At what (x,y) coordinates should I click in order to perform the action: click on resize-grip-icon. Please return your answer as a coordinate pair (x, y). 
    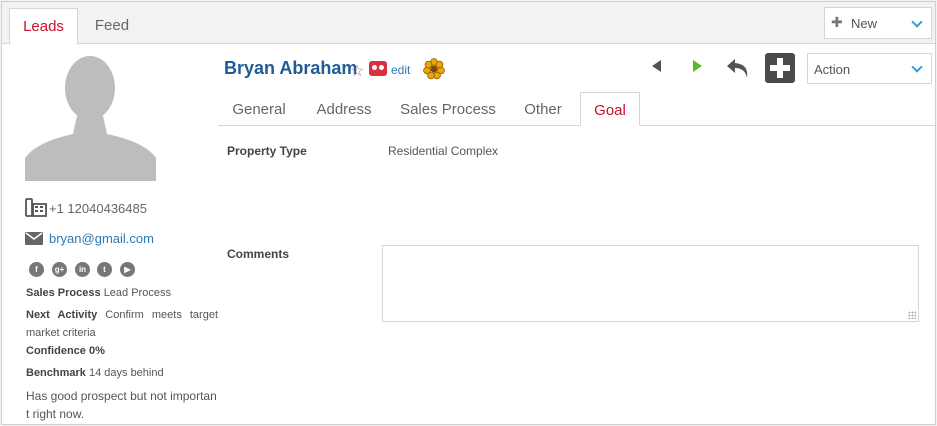
    Looking at the image, I should click on (912, 315).